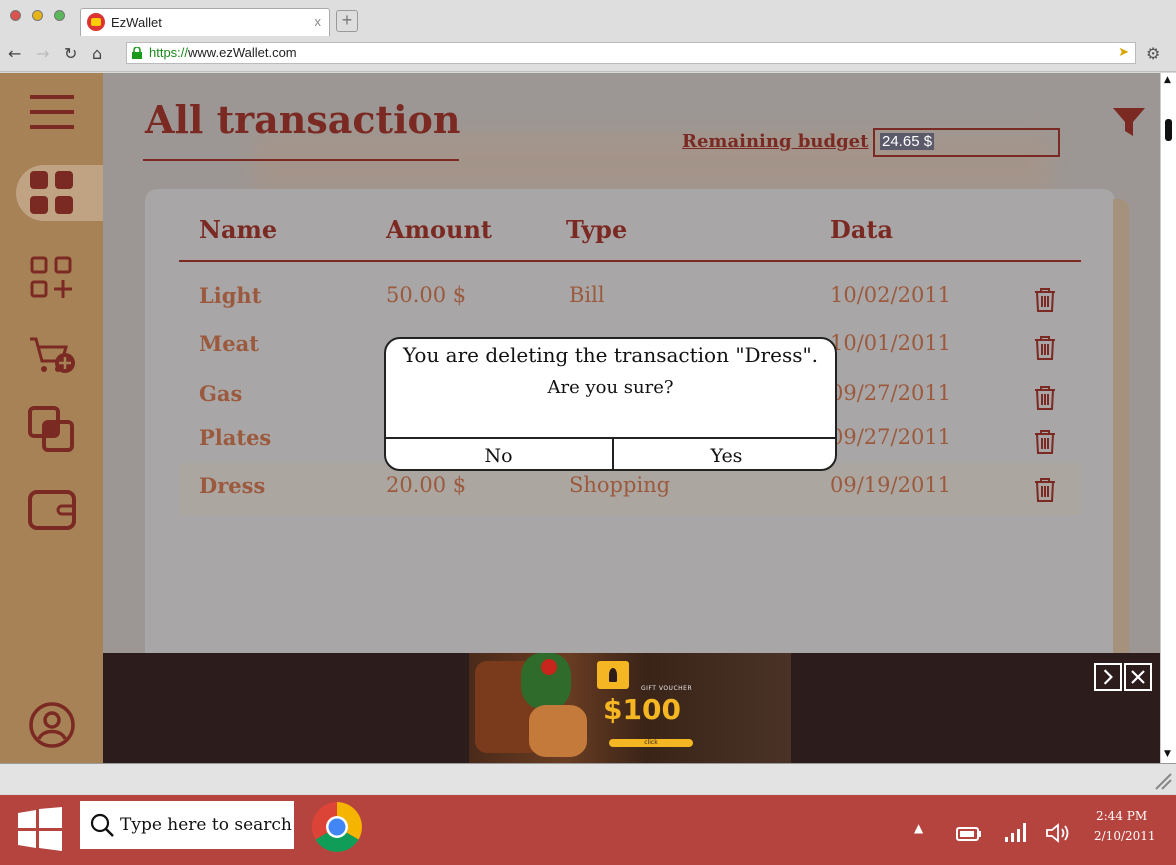 The image size is (1176, 865). What do you see at coordinates (1167, 80) in the screenshot?
I see `scroll-up-icon: ▲` at bounding box center [1167, 80].